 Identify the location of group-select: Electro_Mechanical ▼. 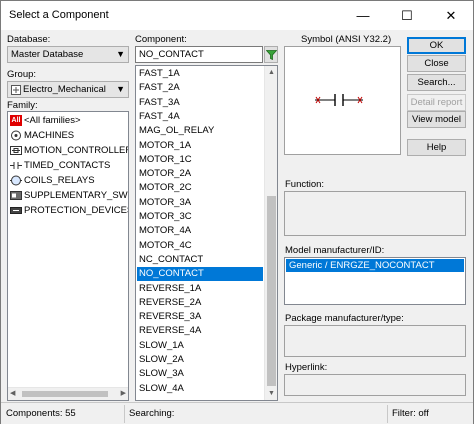
(68, 89).